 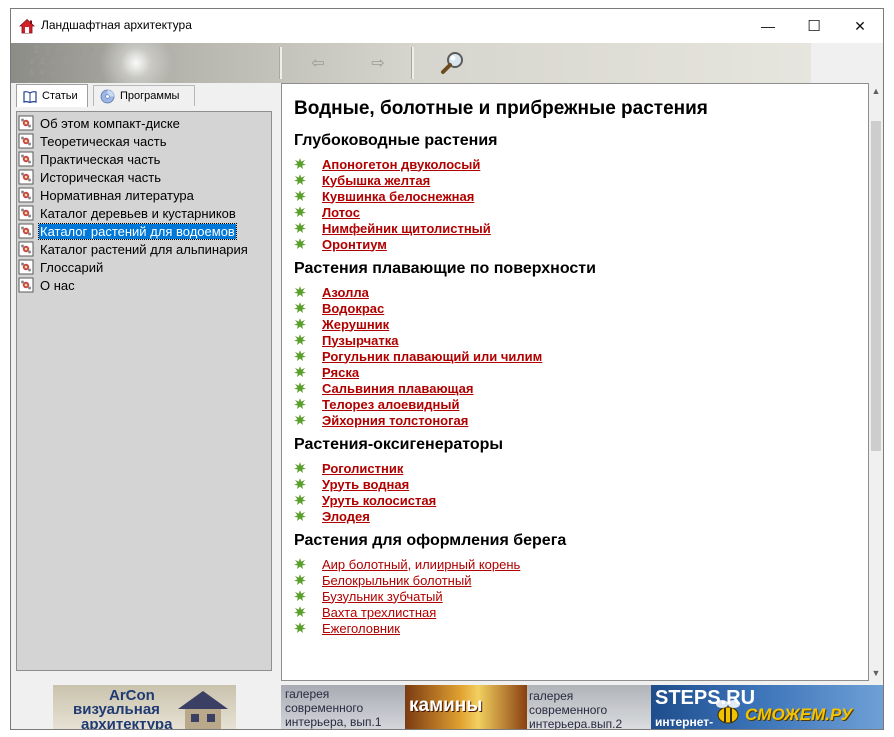 I want to click on tab-label: Программы, so click(x=150, y=96).